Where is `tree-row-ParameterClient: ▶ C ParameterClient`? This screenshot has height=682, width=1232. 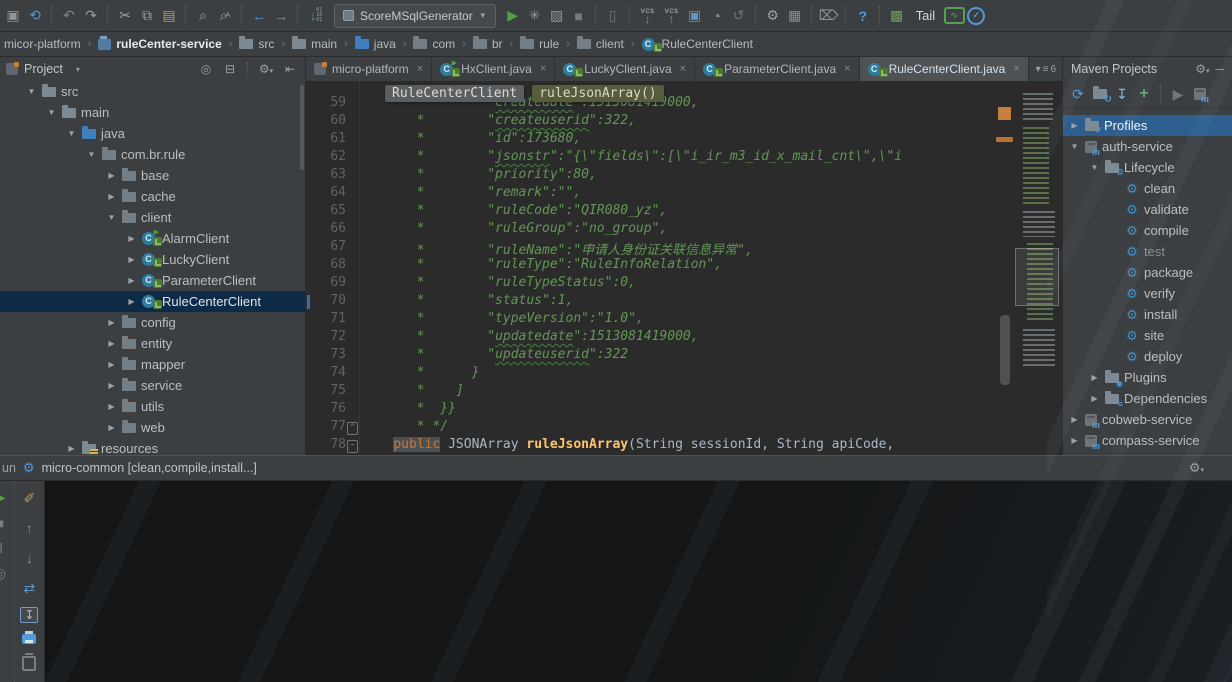
tree-row-ParameterClient: ▶ C ParameterClient is located at coordinates (152, 280).